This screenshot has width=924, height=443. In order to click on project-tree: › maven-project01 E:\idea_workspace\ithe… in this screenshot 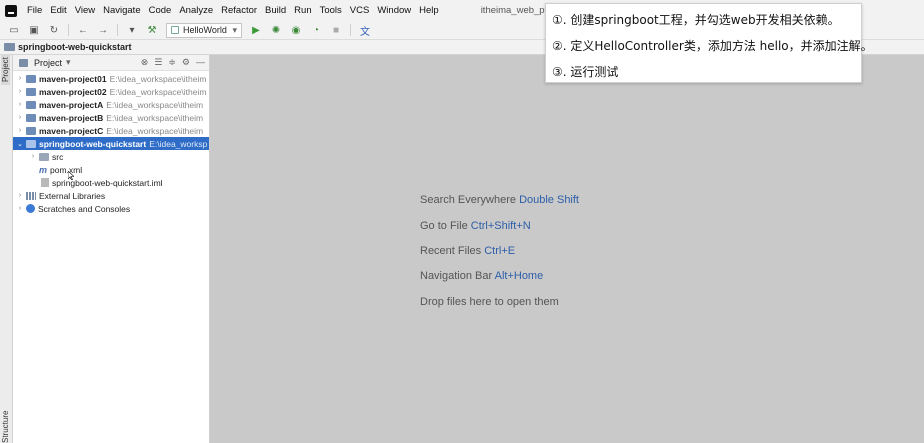, I will do `click(111, 143)`.